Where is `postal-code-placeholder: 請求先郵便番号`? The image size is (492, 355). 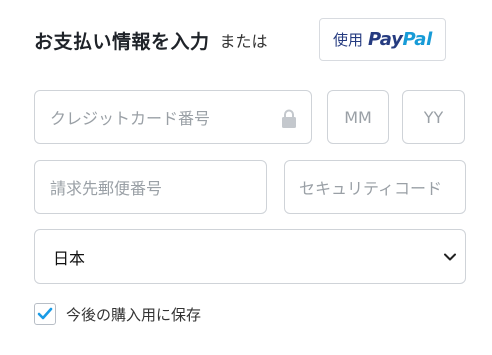 postal-code-placeholder: 請求先郵便番号 is located at coordinates (106, 188).